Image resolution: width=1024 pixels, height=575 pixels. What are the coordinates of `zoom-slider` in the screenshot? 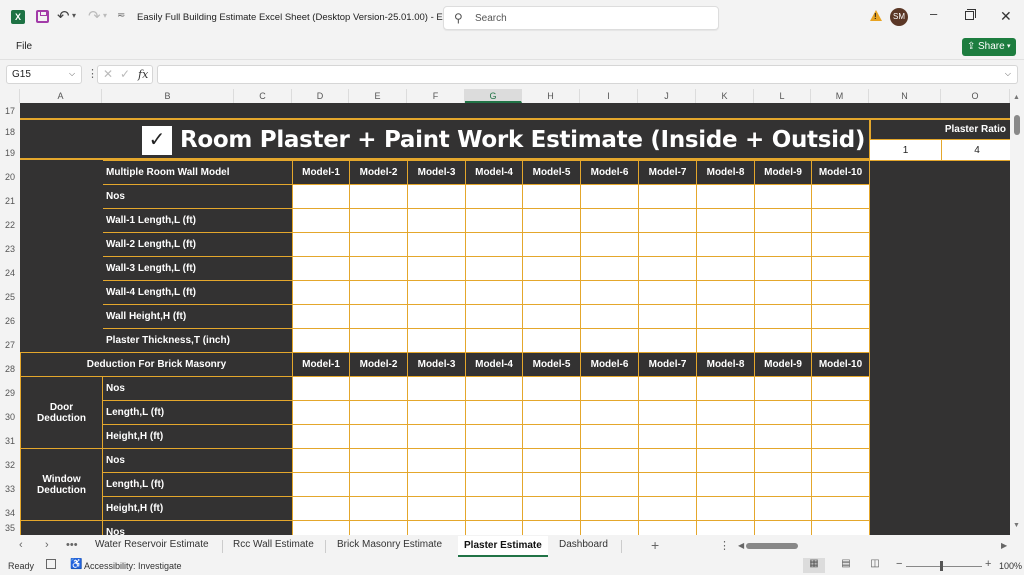 It's located at (944, 566).